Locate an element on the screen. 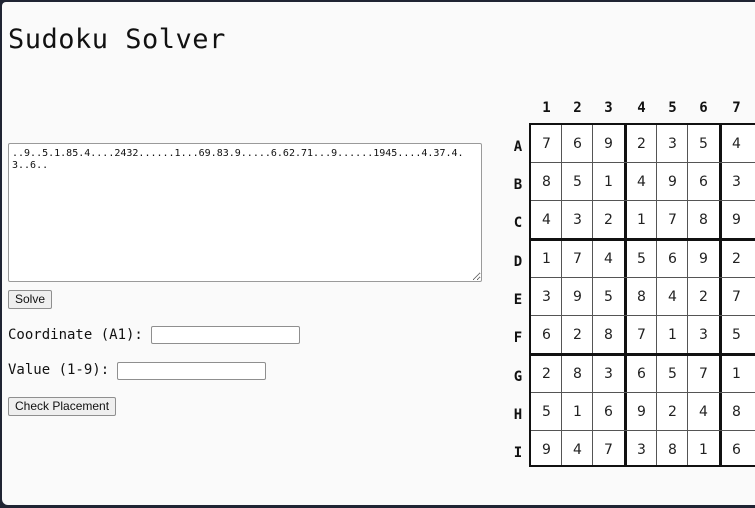 This screenshot has height=508, width=755. coordinate-input is located at coordinates (225, 335).